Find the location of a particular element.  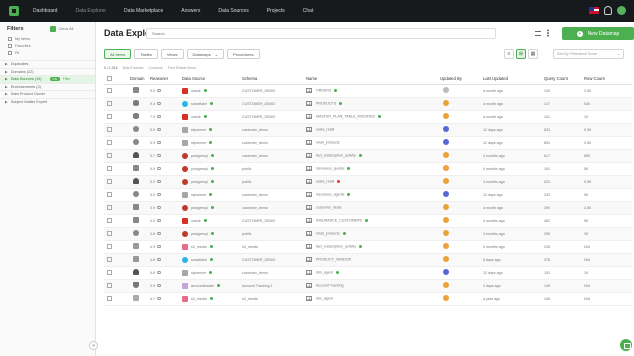

select-all-checkbox is located at coordinates (109, 78).